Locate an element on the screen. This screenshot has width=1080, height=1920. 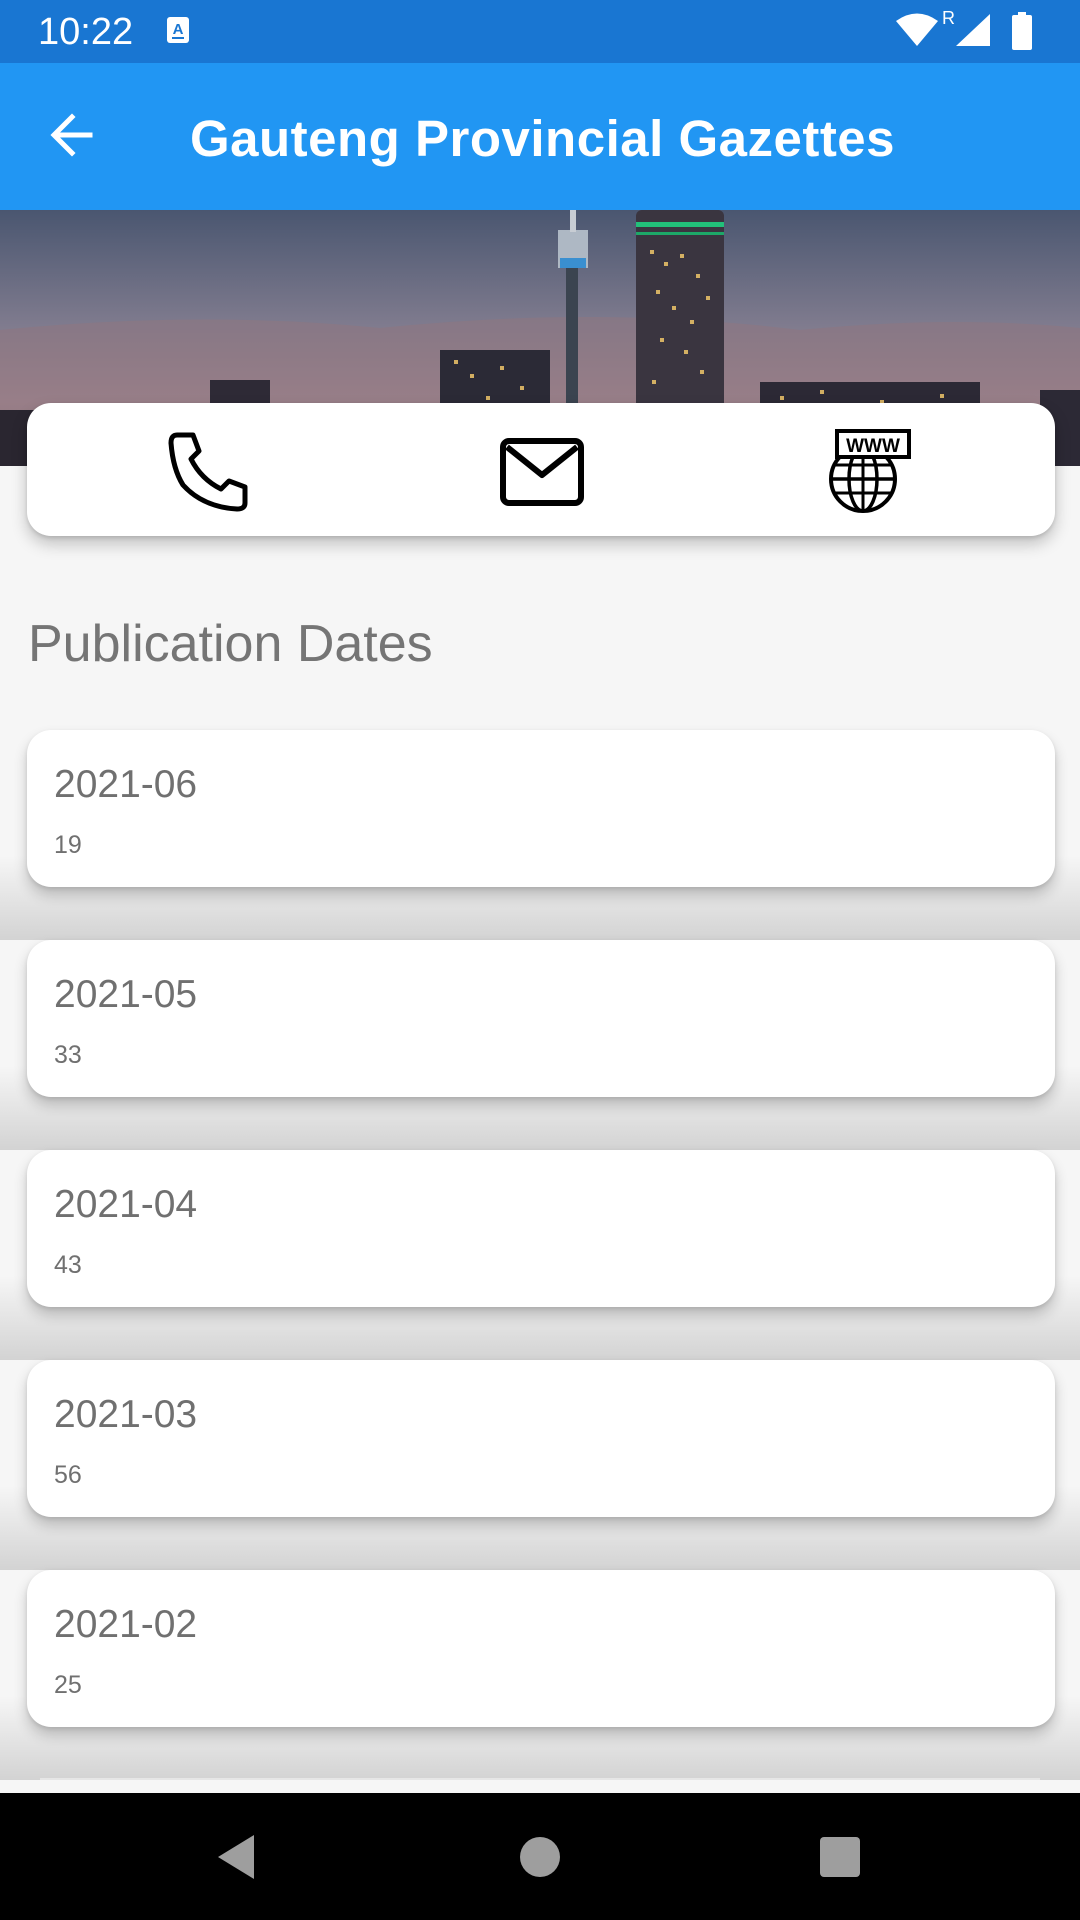
date-count: 19 is located at coordinates (68, 845).